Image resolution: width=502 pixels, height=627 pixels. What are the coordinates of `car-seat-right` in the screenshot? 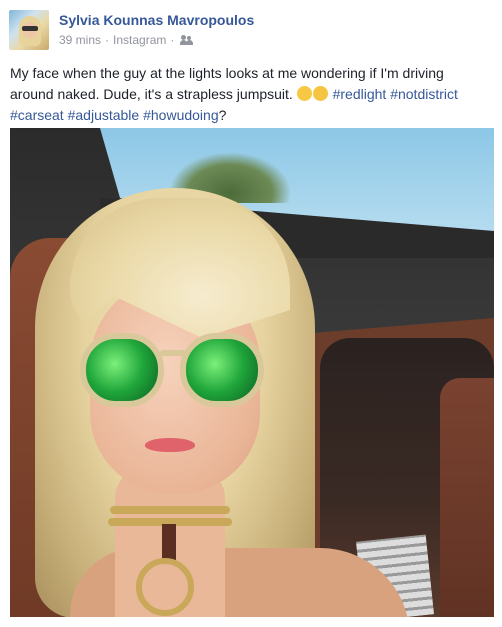 It's located at (467, 497).